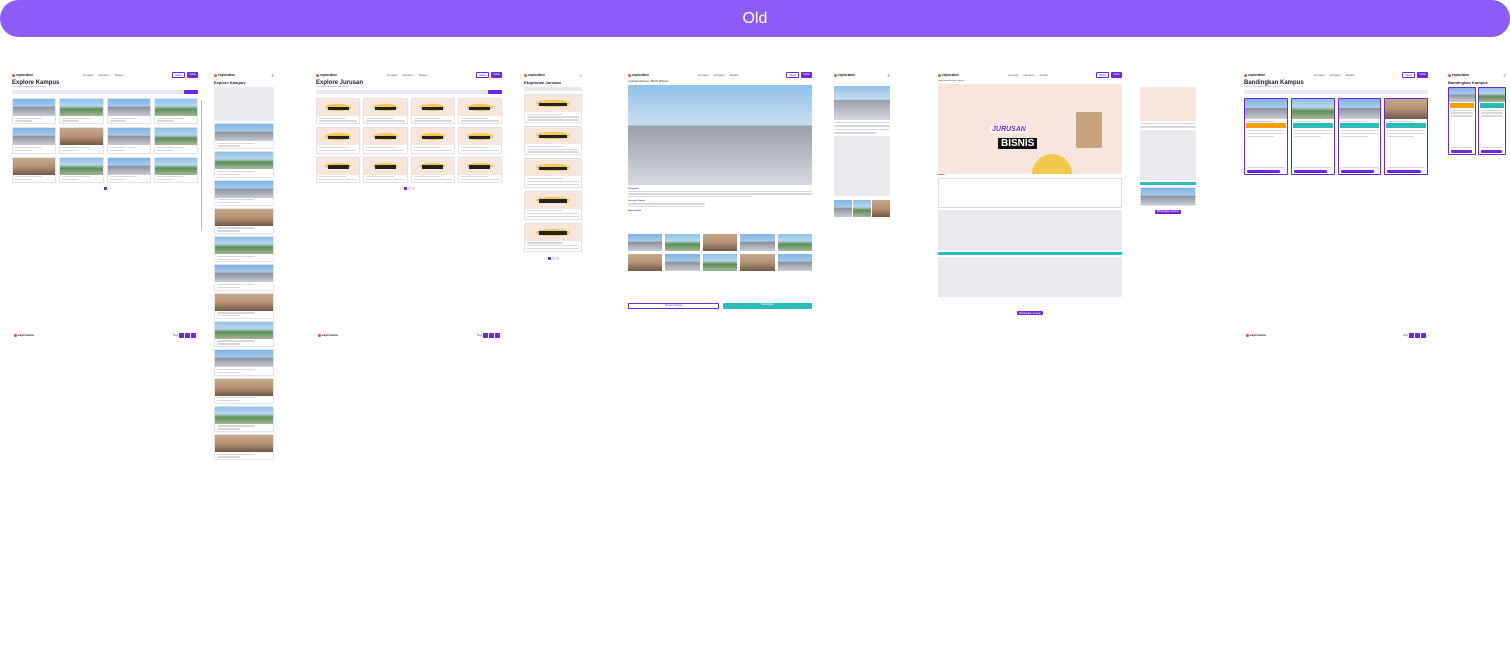 Image resolution: width=1510 pixels, height=660 pixels. Describe the element at coordinates (673, 305) in the screenshot. I see `save-campus-button: Simpan Kampus` at that location.